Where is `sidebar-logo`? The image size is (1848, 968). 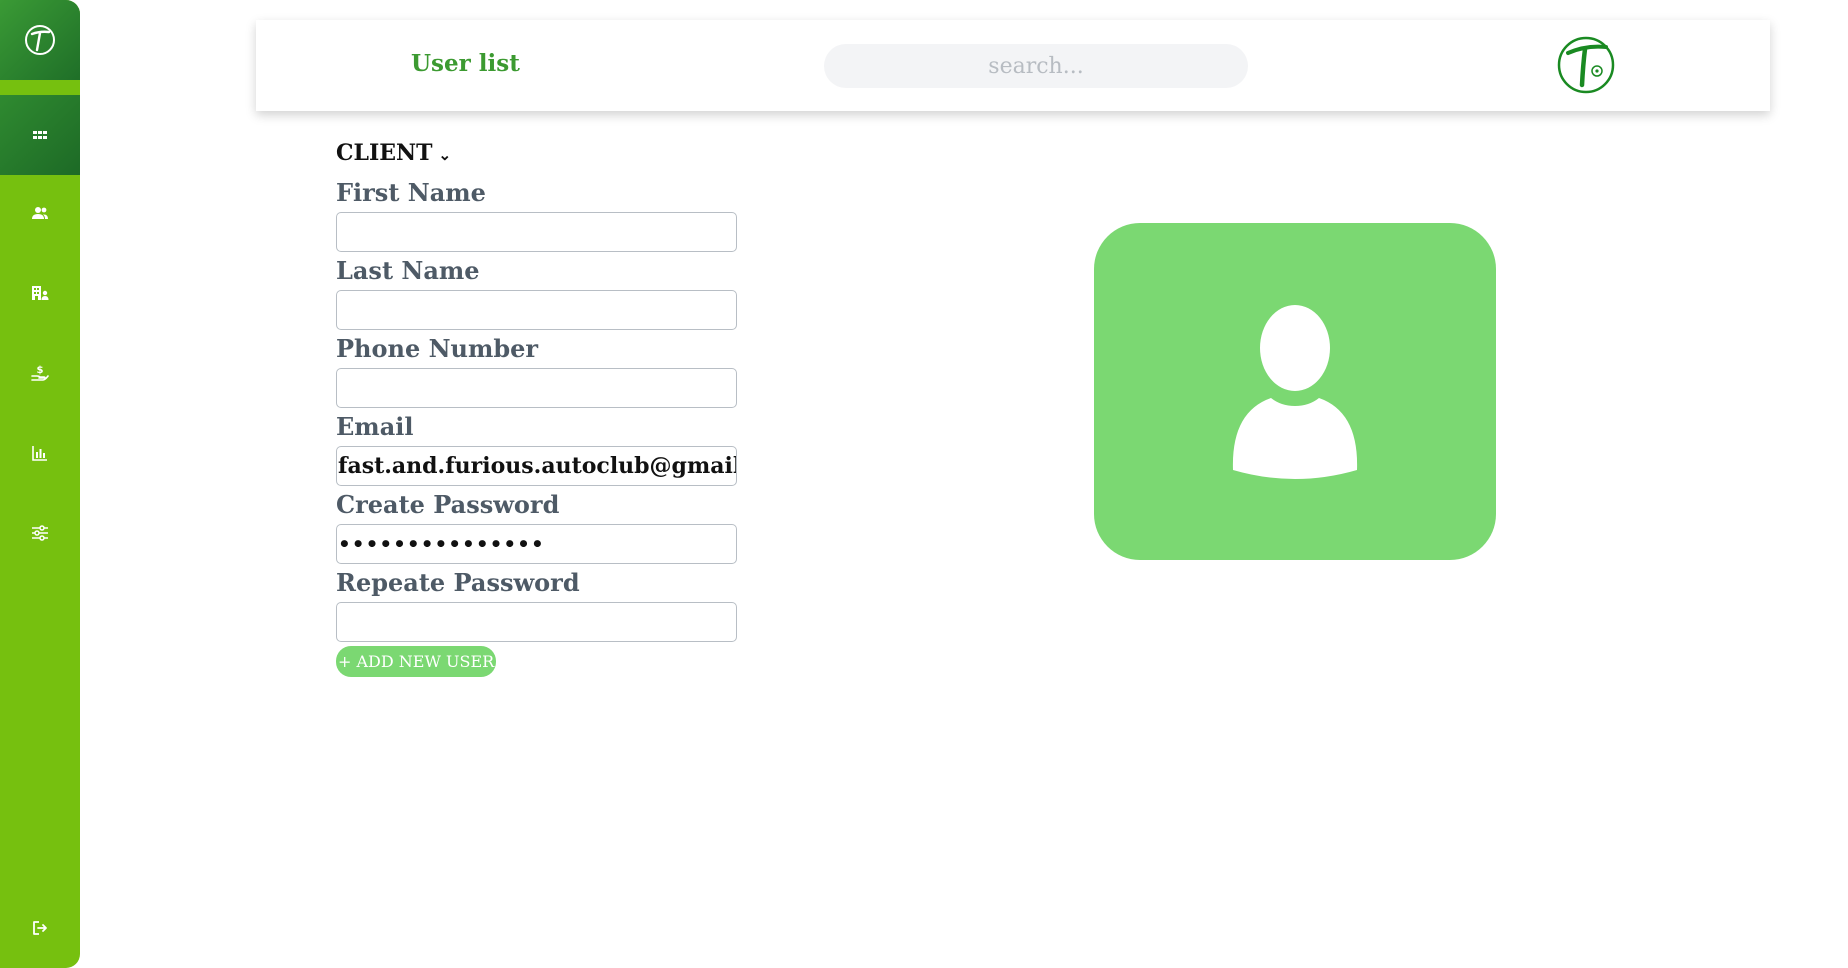 sidebar-logo is located at coordinates (40, 40).